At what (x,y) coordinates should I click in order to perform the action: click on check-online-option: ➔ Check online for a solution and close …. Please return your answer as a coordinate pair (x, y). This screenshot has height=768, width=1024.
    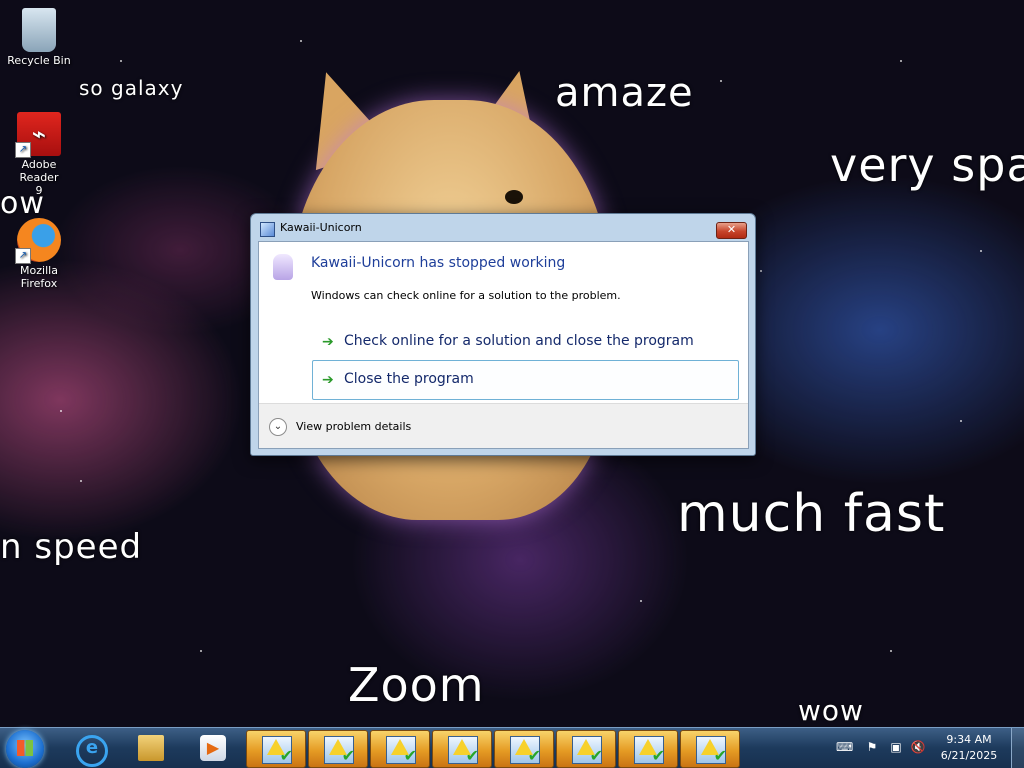
    Looking at the image, I should click on (525, 342).